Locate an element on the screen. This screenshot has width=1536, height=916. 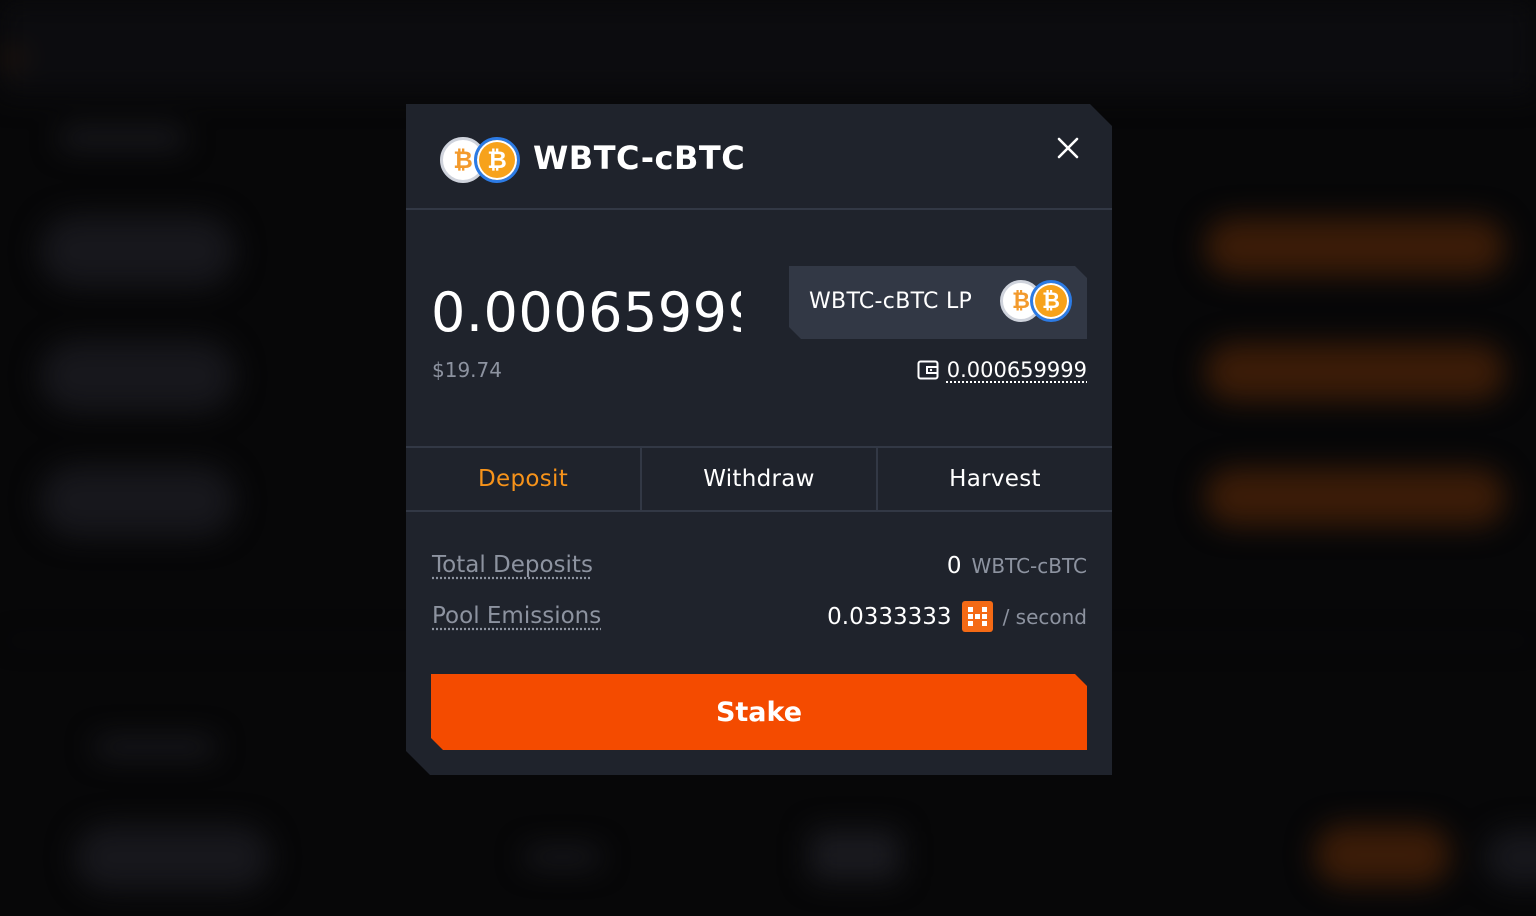
pool-emissions-value: 0.0333333 / second is located at coordinates (957, 616).